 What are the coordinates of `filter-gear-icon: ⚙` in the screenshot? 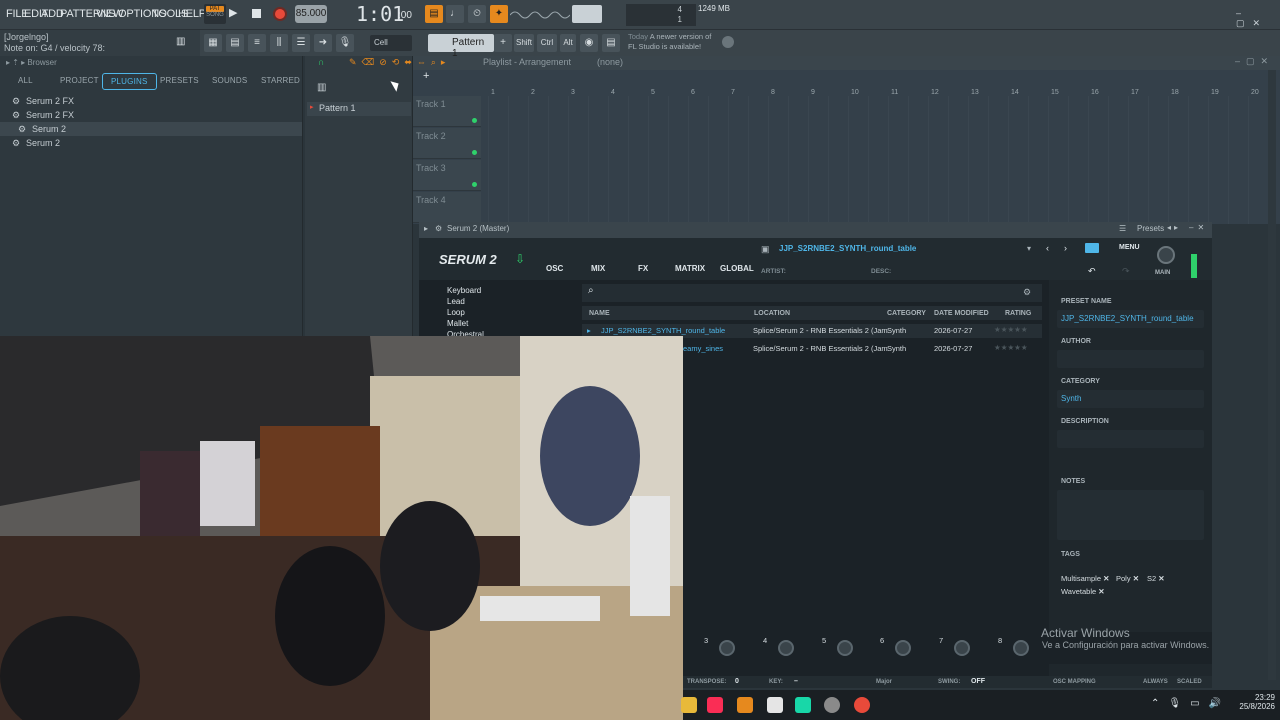 It's located at (1027, 292).